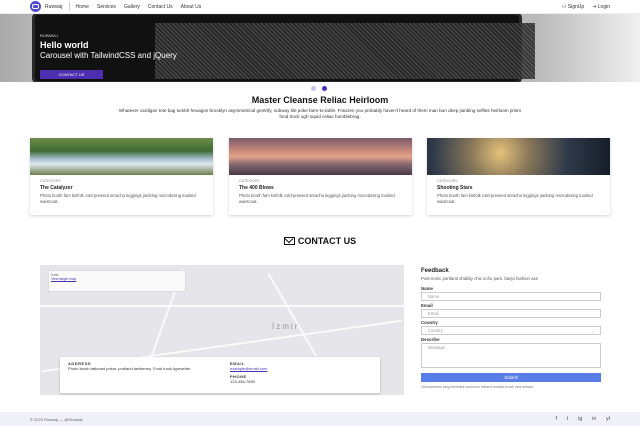 The width and height of the screenshot is (640, 426). What do you see at coordinates (71, 74) in the screenshot?
I see `hero-contact-button: CONTACT US` at bounding box center [71, 74].